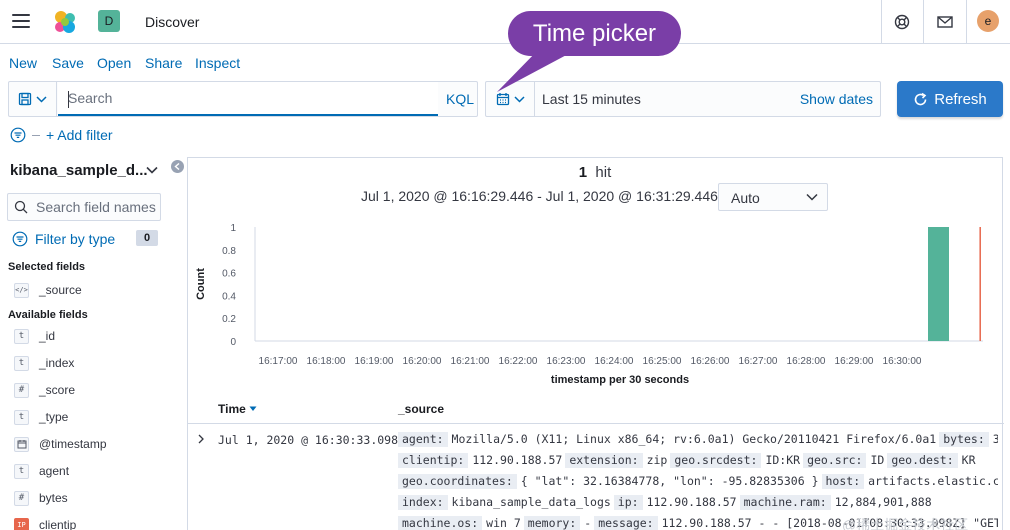  I want to click on hits-label: hit, so click(603, 172).